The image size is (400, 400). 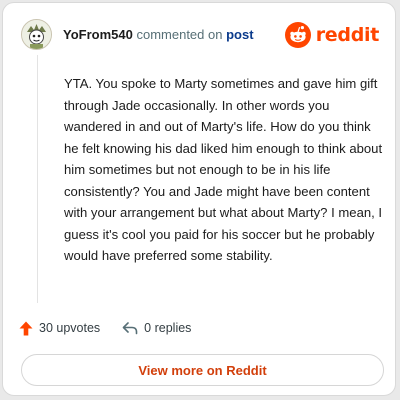 I want to click on reply-button: 0 replies, so click(x=156, y=328).